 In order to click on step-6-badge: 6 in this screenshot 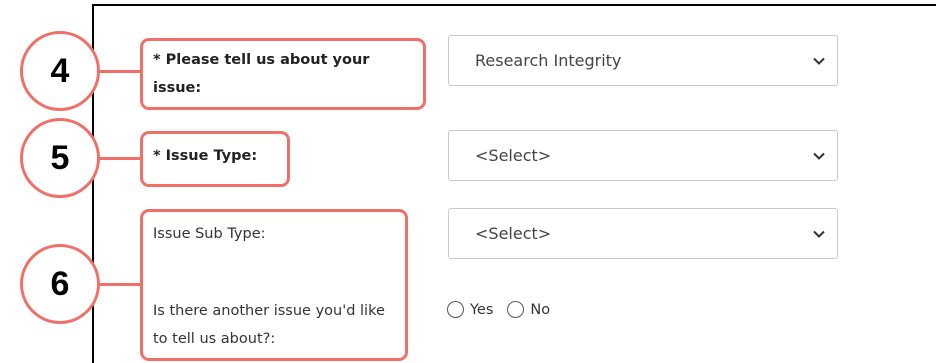, I will do `click(60, 284)`.